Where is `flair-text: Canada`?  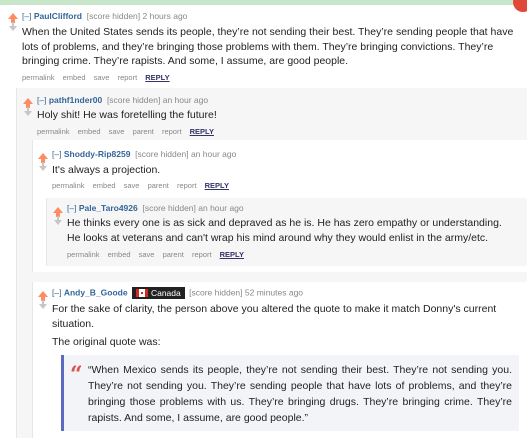 flair-text: Canada is located at coordinates (165, 293).